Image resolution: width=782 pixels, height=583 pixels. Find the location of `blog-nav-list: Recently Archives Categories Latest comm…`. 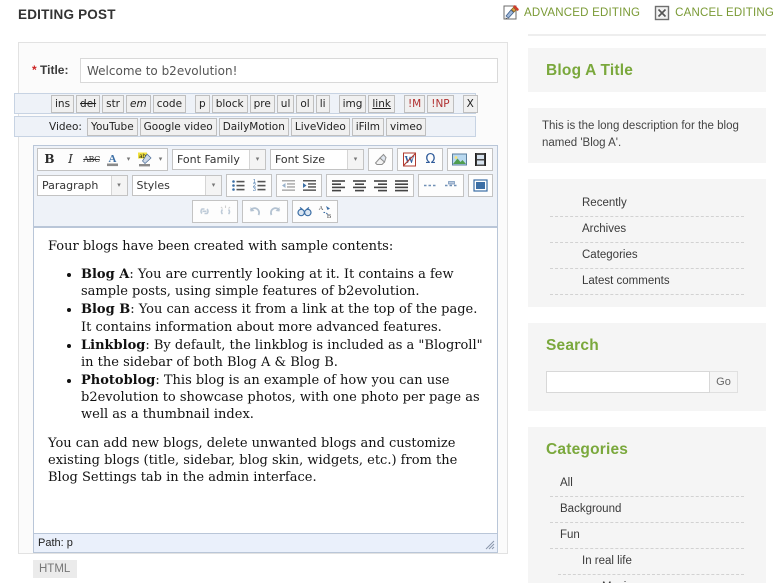

blog-nav-list: Recently Archives Categories Latest comm… is located at coordinates (647, 243).